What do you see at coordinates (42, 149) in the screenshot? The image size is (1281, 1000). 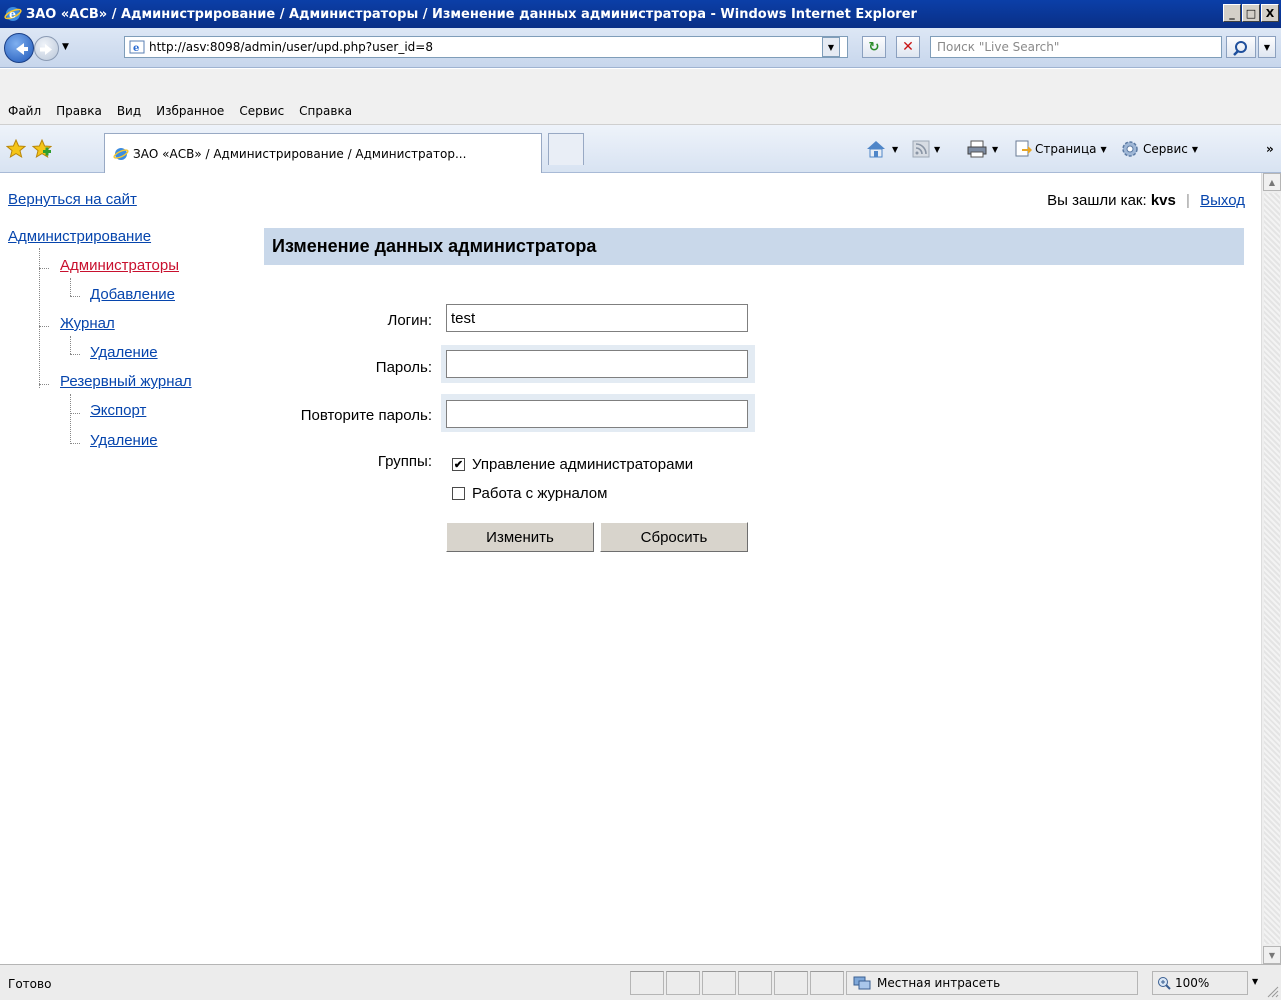 I see `add-favorite-icon` at bounding box center [42, 149].